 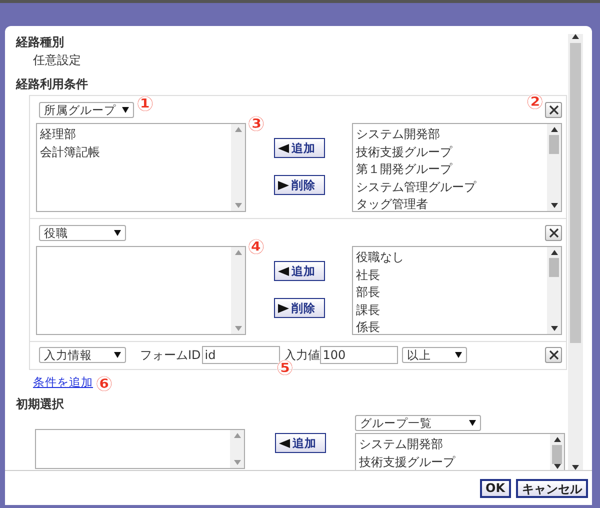 I want to click on callout-number: ④, so click(x=256, y=247).